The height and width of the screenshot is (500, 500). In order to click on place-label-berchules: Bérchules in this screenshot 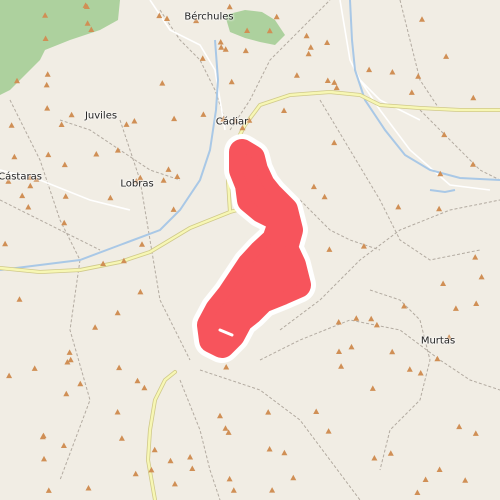, I will do `click(209, 17)`.